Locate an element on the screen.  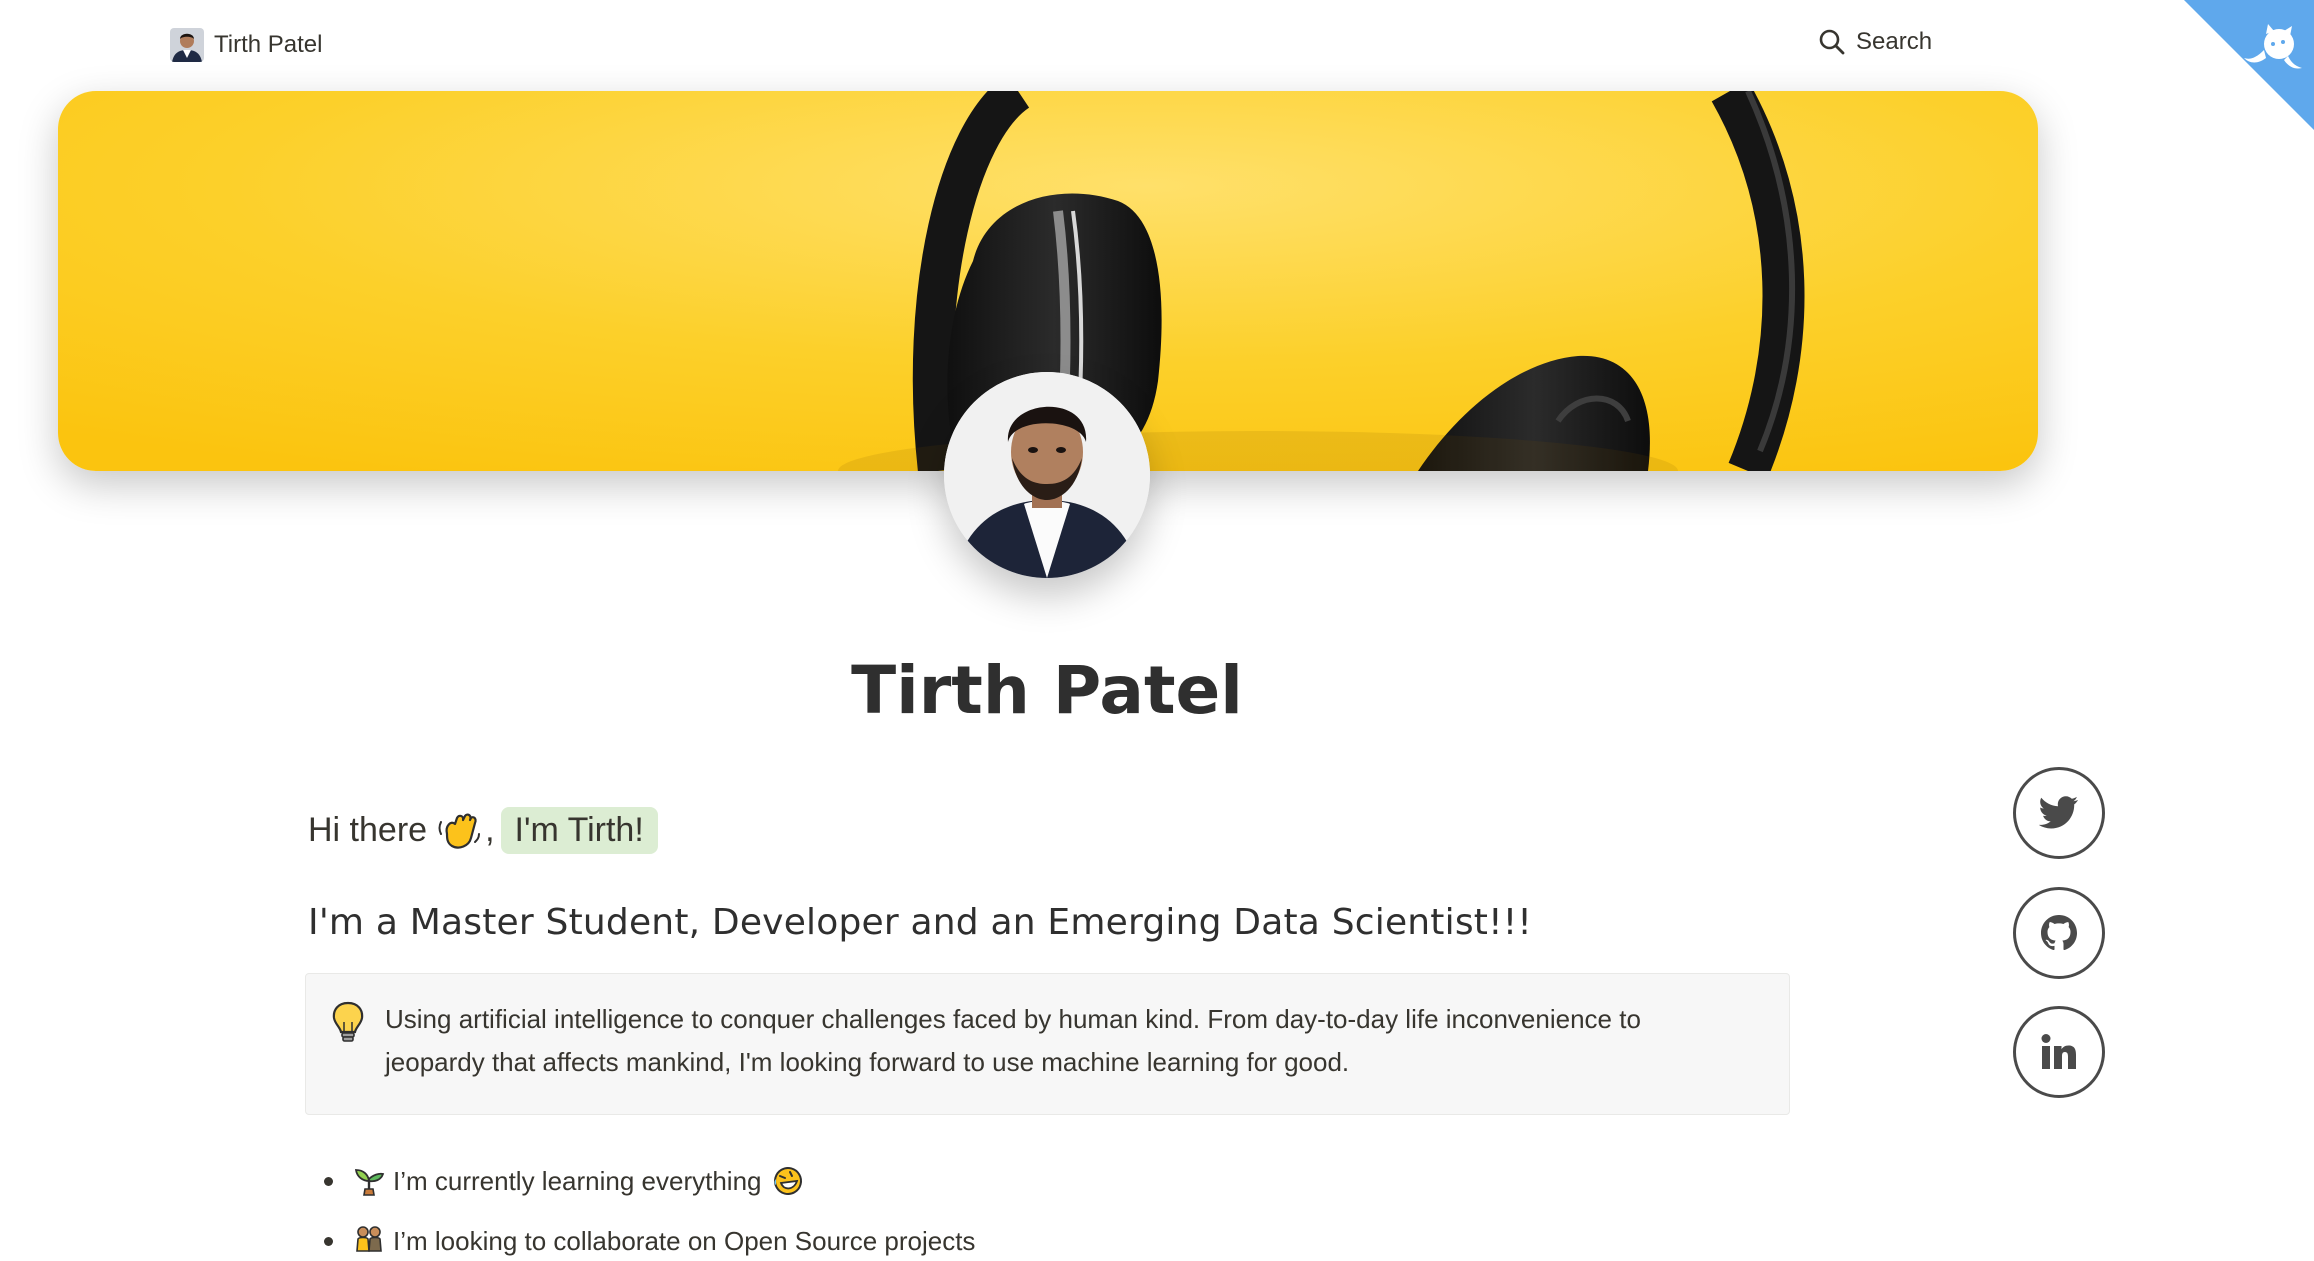
twitter-icon is located at coordinates (2058, 812).